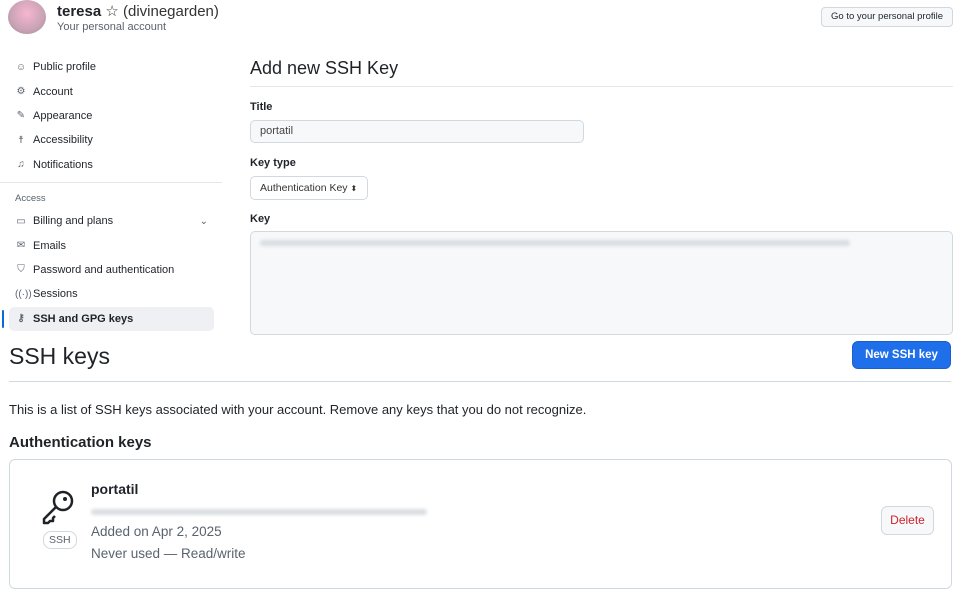 This screenshot has height=589, width=965. I want to click on title-input: portatil, so click(417, 131).